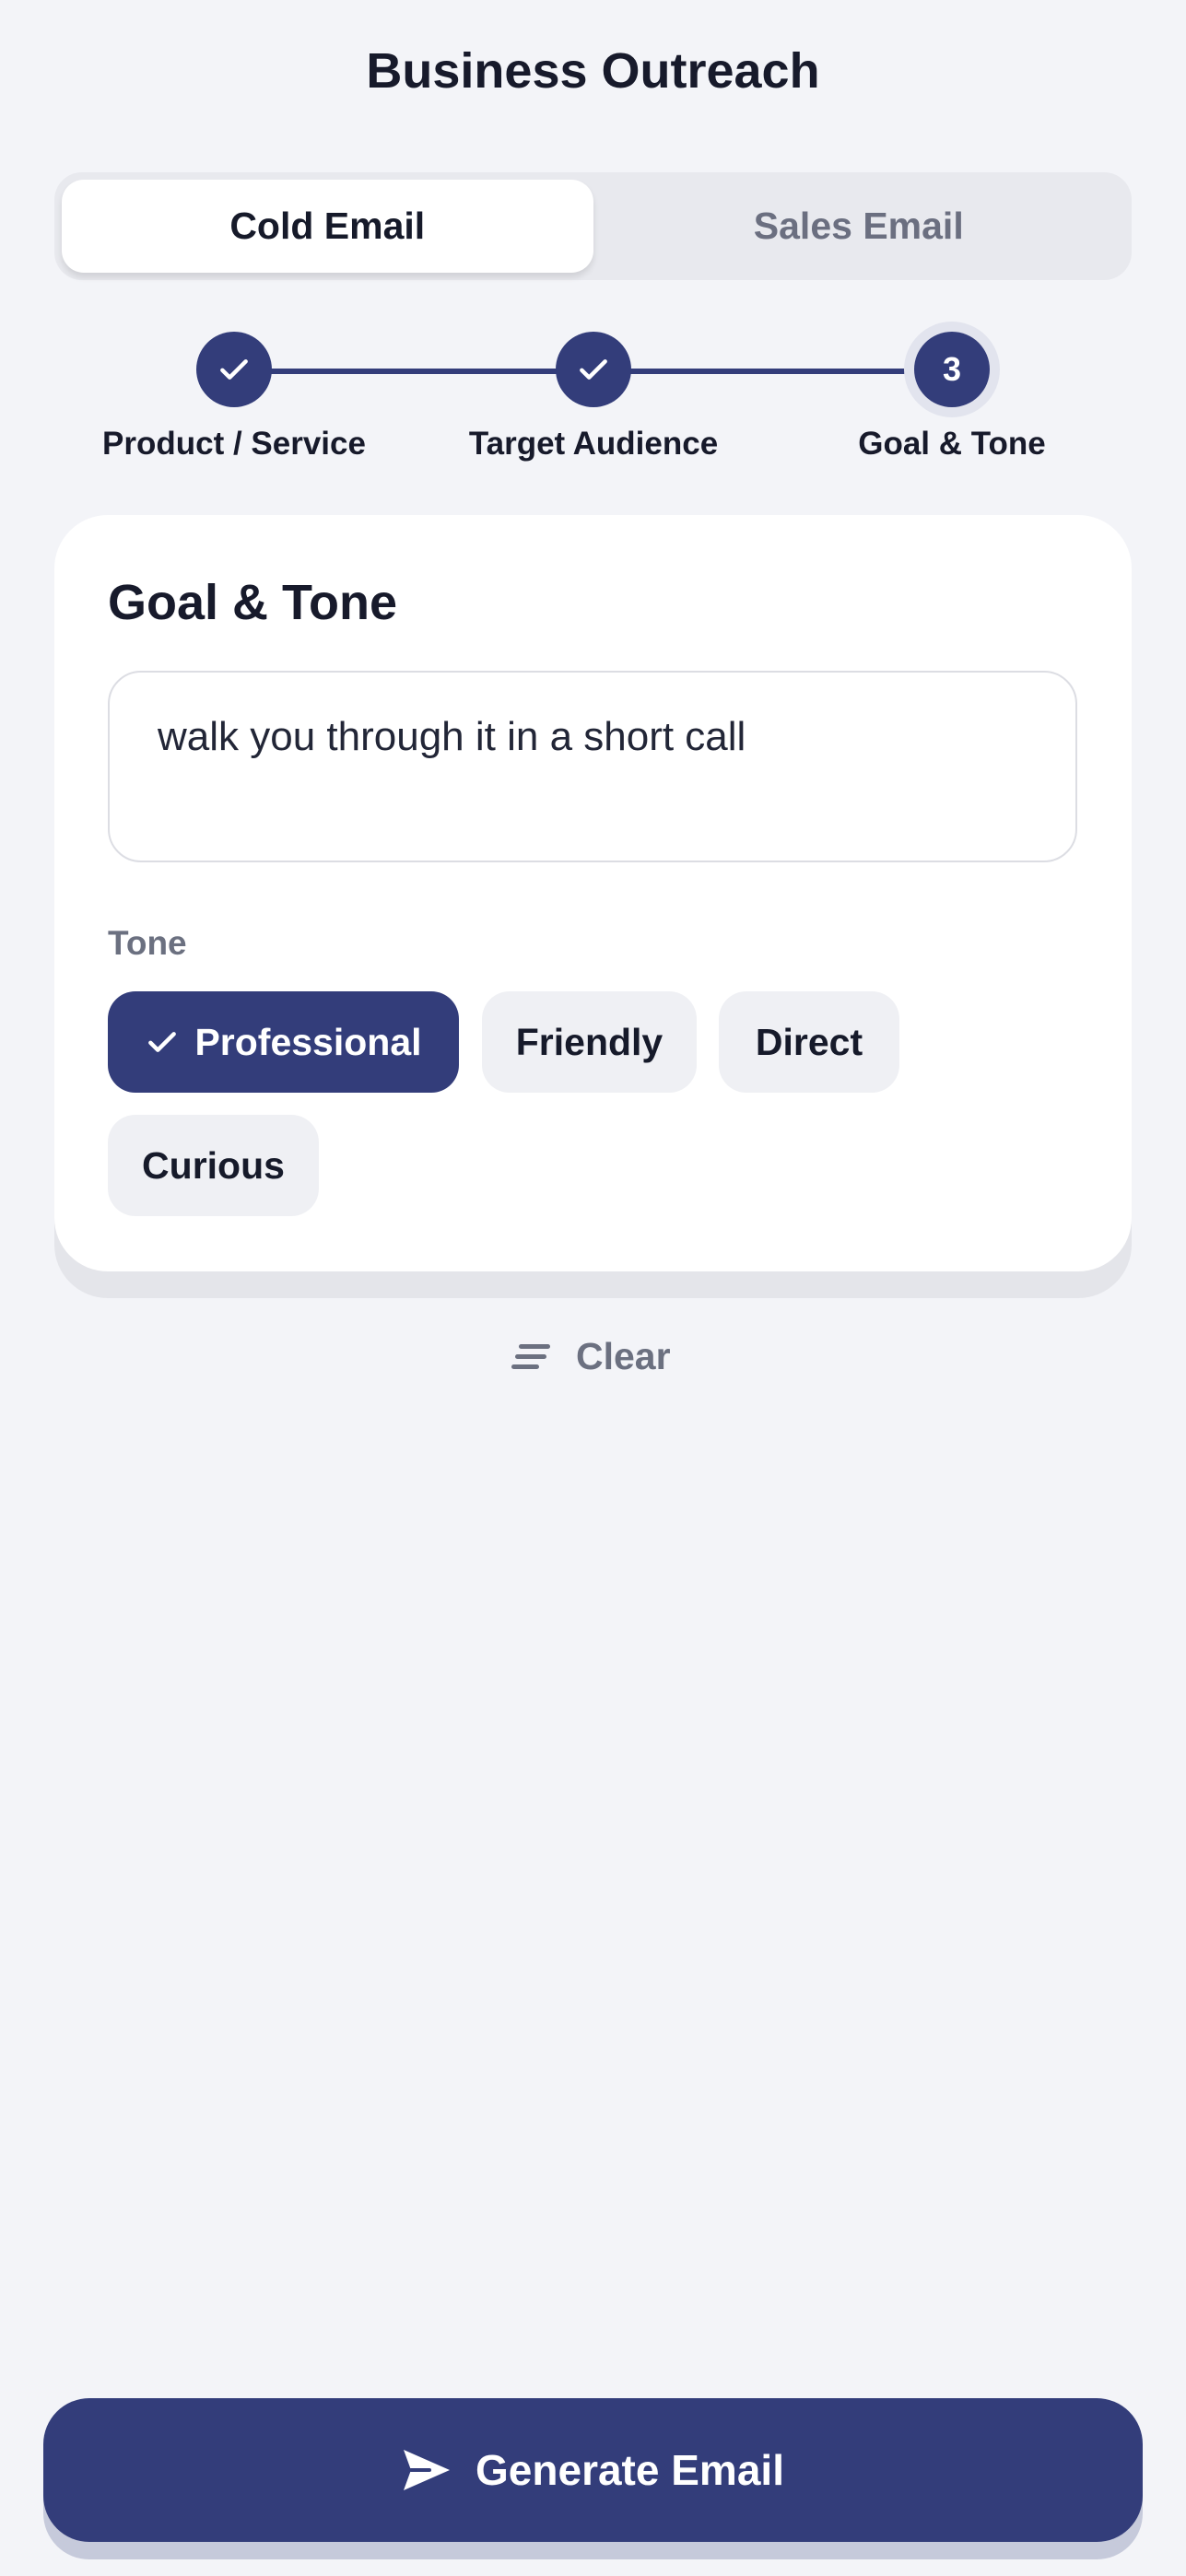  I want to click on send-icon, so click(427, 2470).